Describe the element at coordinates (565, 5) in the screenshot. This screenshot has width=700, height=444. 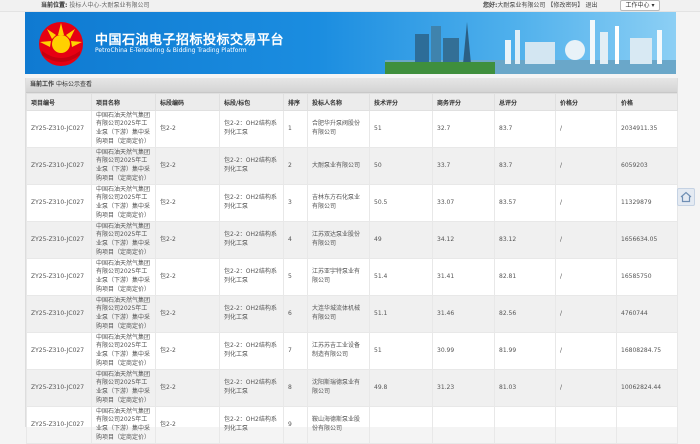
I see `modify-password-link: 【修改密码】` at that location.